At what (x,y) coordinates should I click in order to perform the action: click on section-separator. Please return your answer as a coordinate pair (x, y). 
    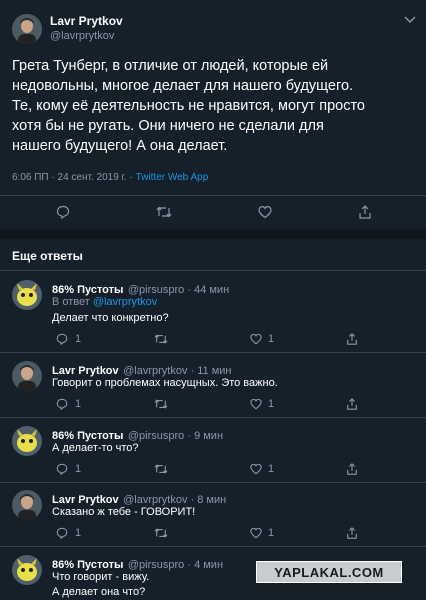
    Looking at the image, I should click on (213, 234).